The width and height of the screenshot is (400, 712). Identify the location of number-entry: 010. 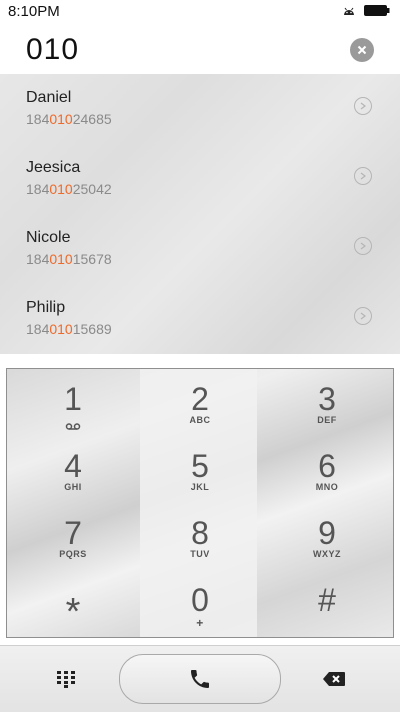
(200, 49).